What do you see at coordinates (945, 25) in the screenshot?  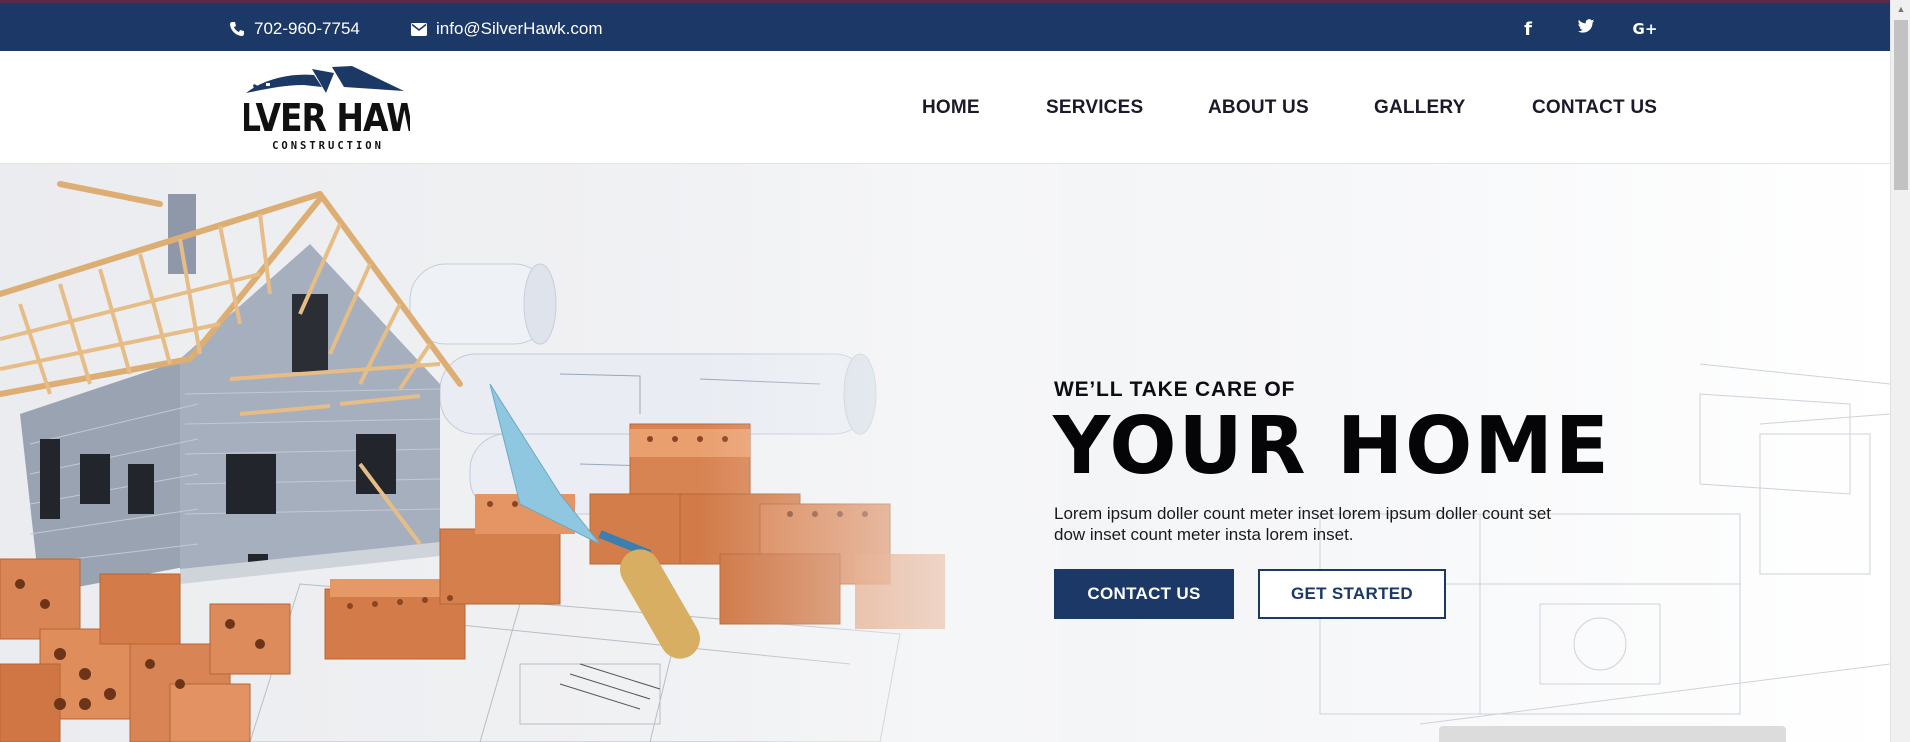 I see `top-contact-bar: 702-960-7754 info@SilverHawk.com f G+` at bounding box center [945, 25].